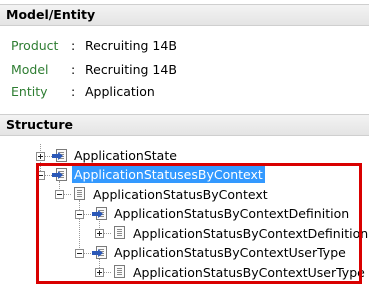  What do you see at coordinates (29, 91) in the screenshot?
I see `property-label: Entity` at bounding box center [29, 91].